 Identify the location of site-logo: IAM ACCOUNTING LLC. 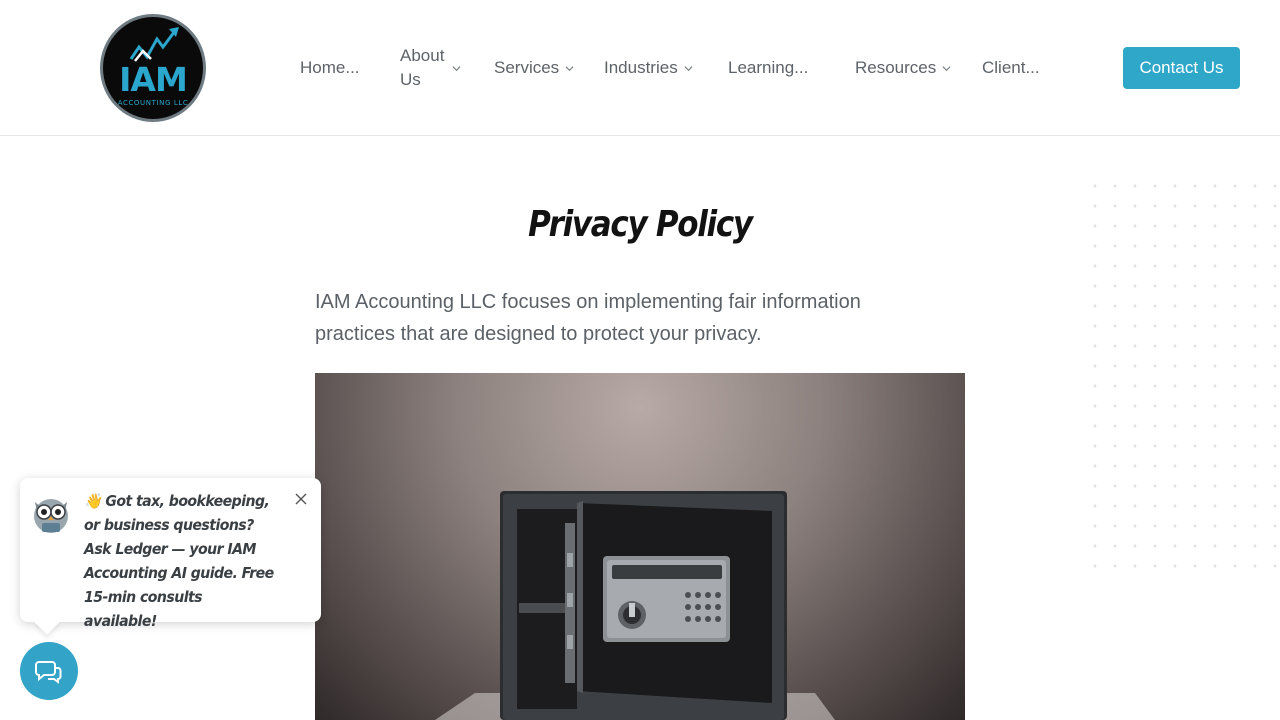
(153, 68).